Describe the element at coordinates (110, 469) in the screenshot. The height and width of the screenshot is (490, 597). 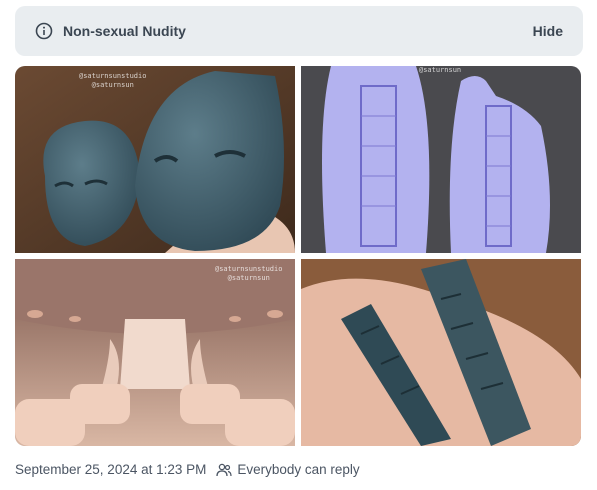
I see `post-timestamp: September 25, 2024 at 1:23 PM` at that location.